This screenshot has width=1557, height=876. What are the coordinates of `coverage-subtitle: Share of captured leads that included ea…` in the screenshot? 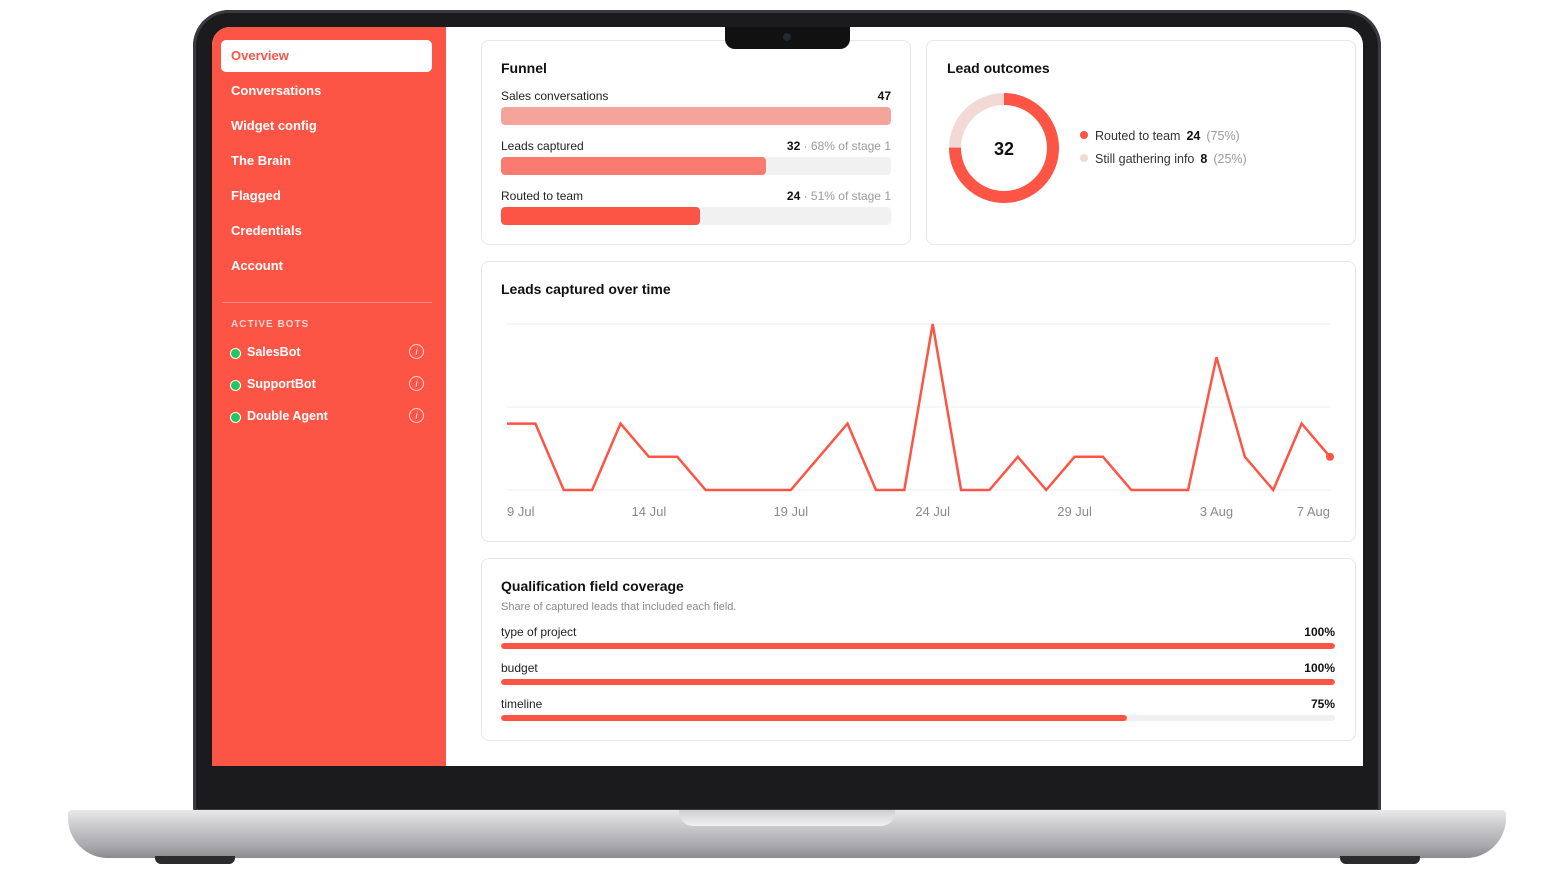 It's located at (619, 607).